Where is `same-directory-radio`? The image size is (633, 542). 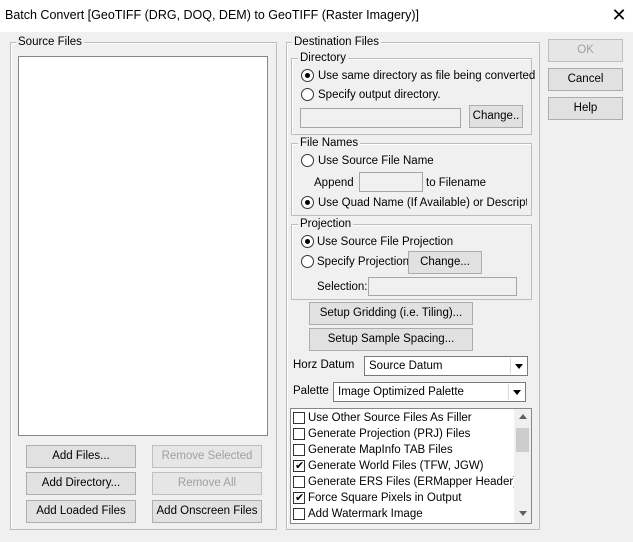 same-directory-radio is located at coordinates (307, 75).